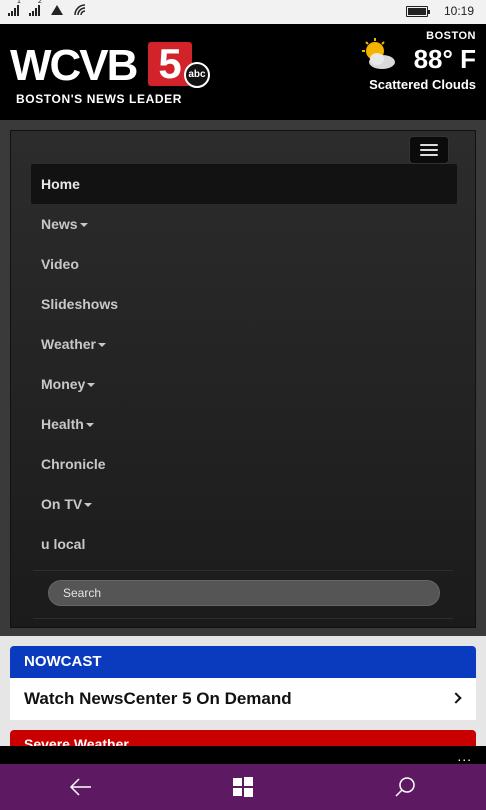  Describe the element at coordinates (63, 384) in the screenshot. I see `nav-item-label: Money` at that location.